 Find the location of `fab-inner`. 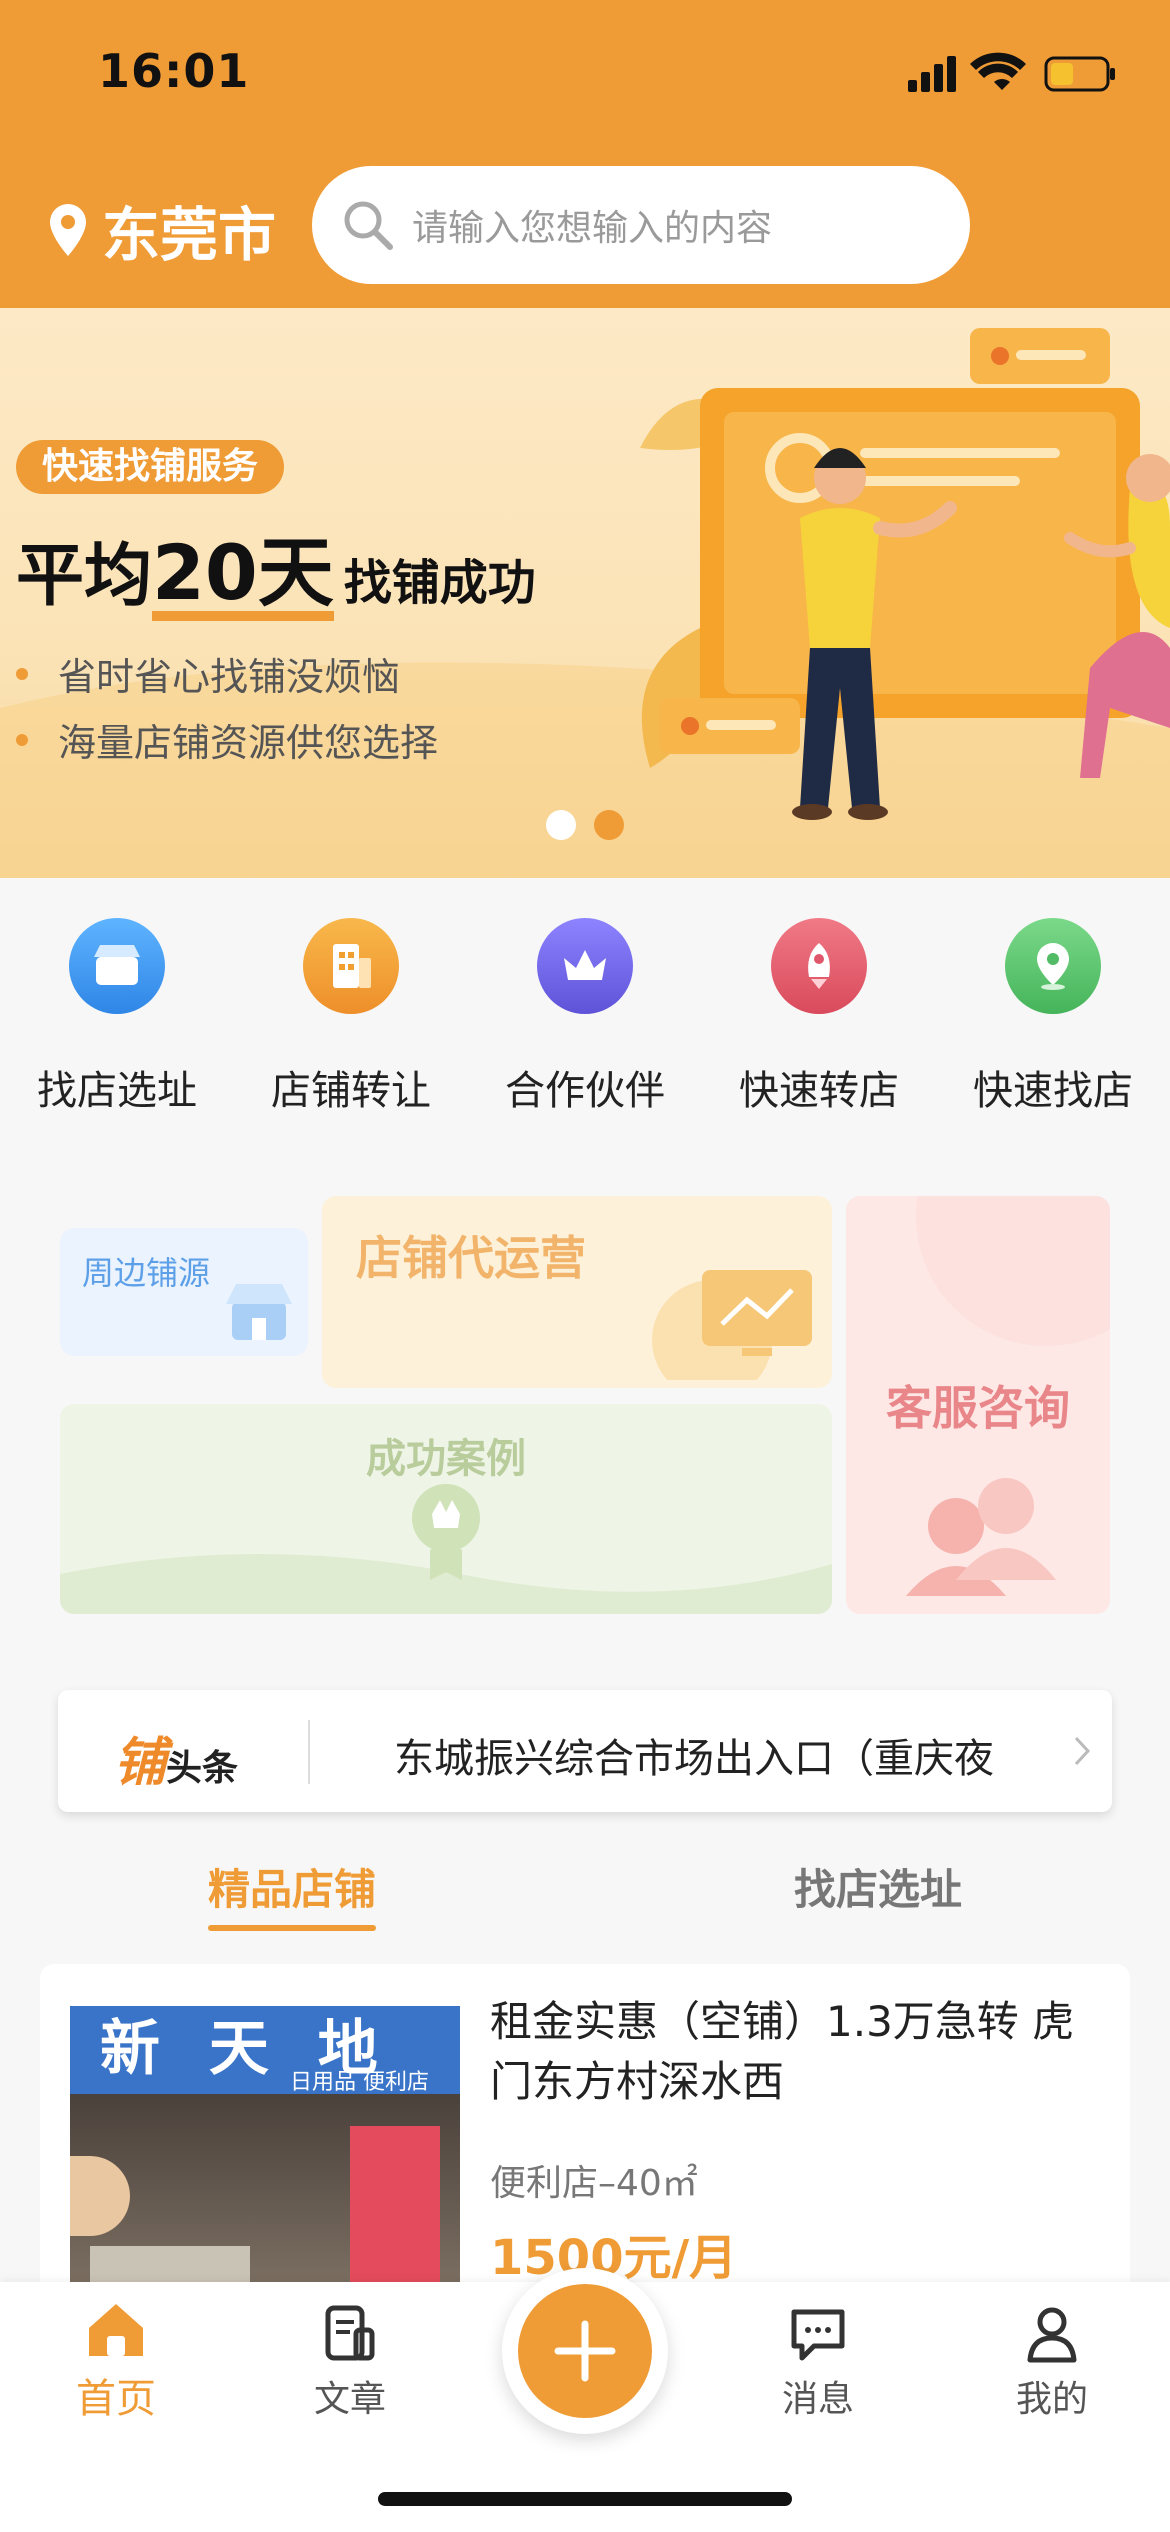

fab-inner is located at coordinates (585, 2351).